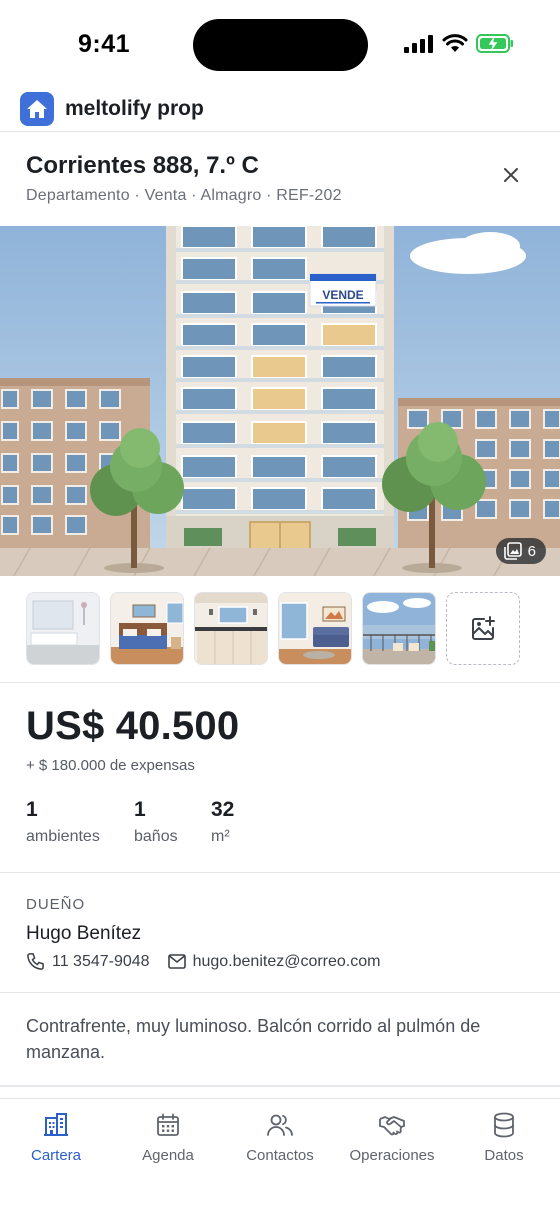 This screenshot has height=1218, width=560. Describe the element at coordinates (399, 628) in the screenshot. I see `thumbnail-balcony` at that location.